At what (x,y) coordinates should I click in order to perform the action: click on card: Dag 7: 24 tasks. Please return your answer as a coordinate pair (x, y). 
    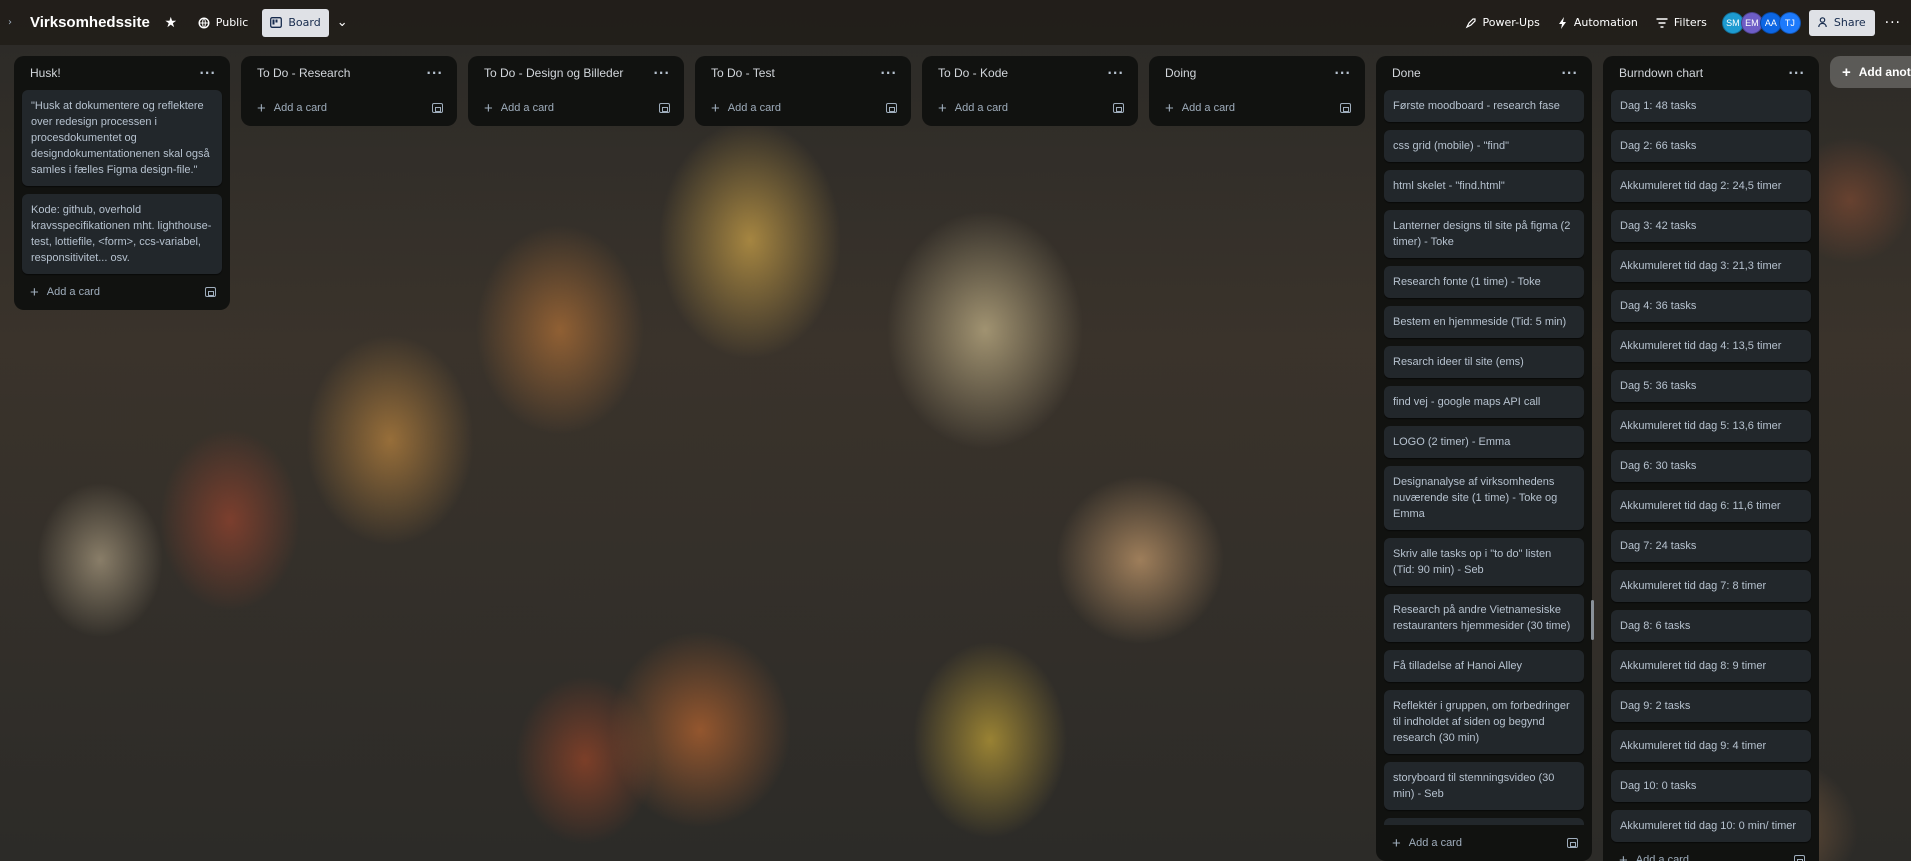
    Looking at the image, I should click on (1711, 546).